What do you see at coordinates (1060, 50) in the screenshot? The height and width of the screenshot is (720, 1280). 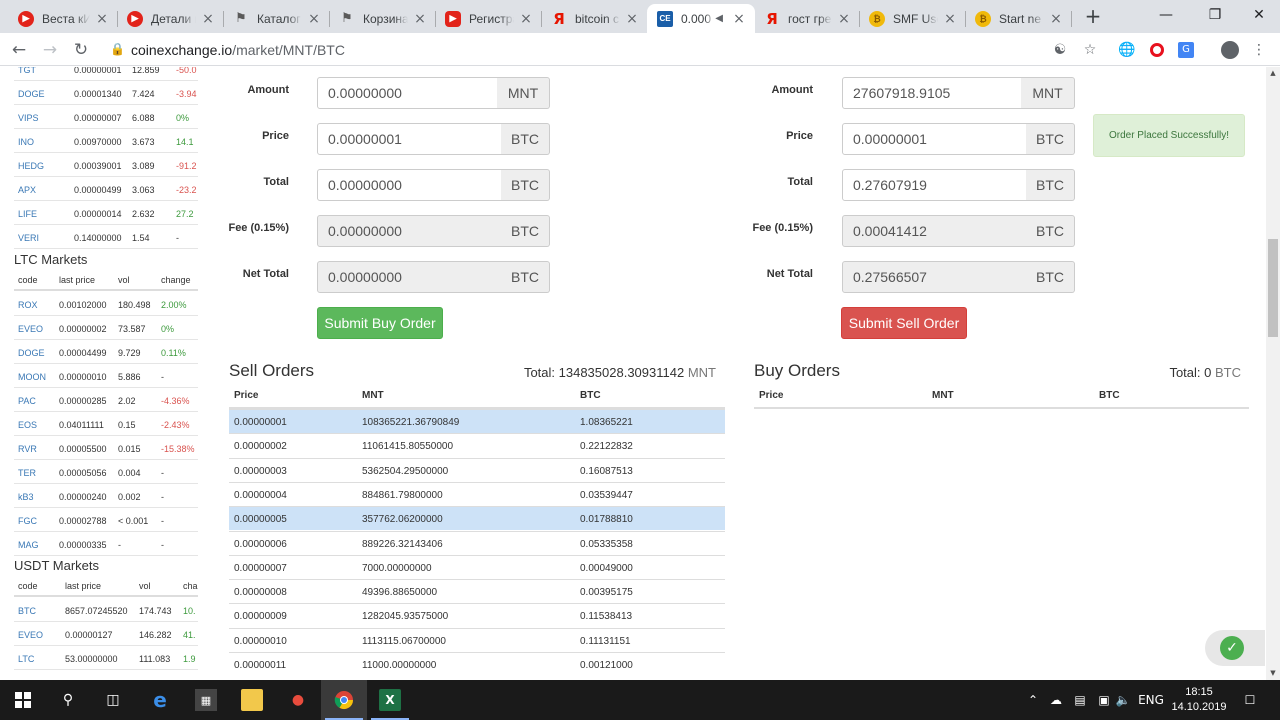 I see `translate-icon: ☯` at bounding box center [1060, 50].